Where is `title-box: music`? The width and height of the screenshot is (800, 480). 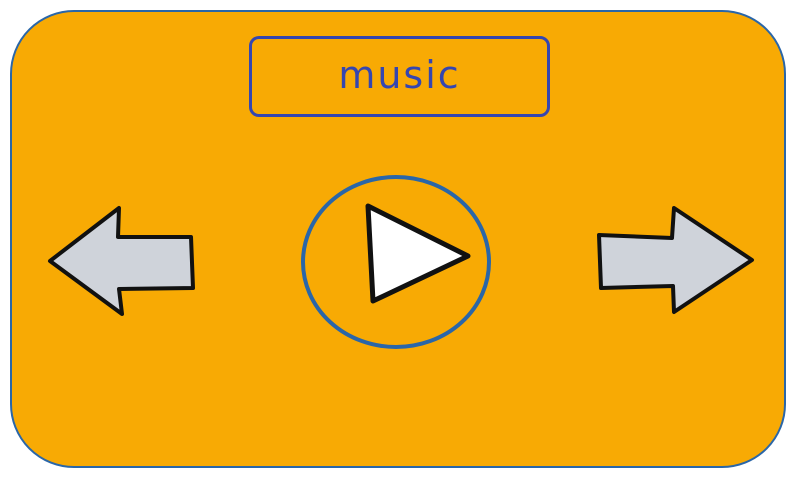 title-box: music is located at coordinates (399, 76).